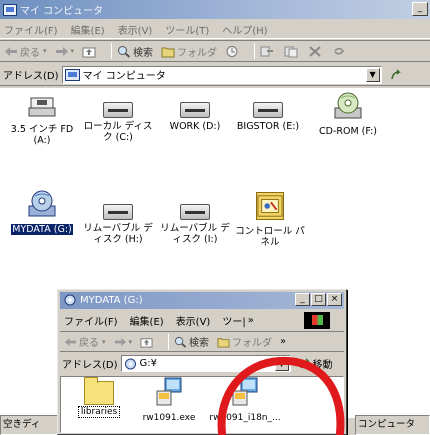  Describe the element at coordinates (268, 126) in the screenshot. I see `drive-label: BIGSTOR (E:)` at that location.